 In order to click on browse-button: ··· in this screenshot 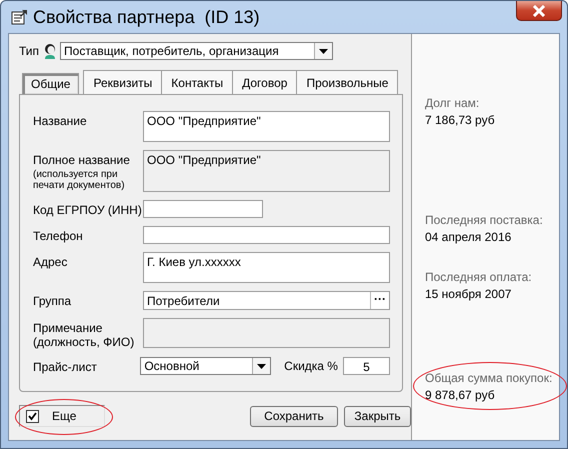, I will do `click(379, 300)`.